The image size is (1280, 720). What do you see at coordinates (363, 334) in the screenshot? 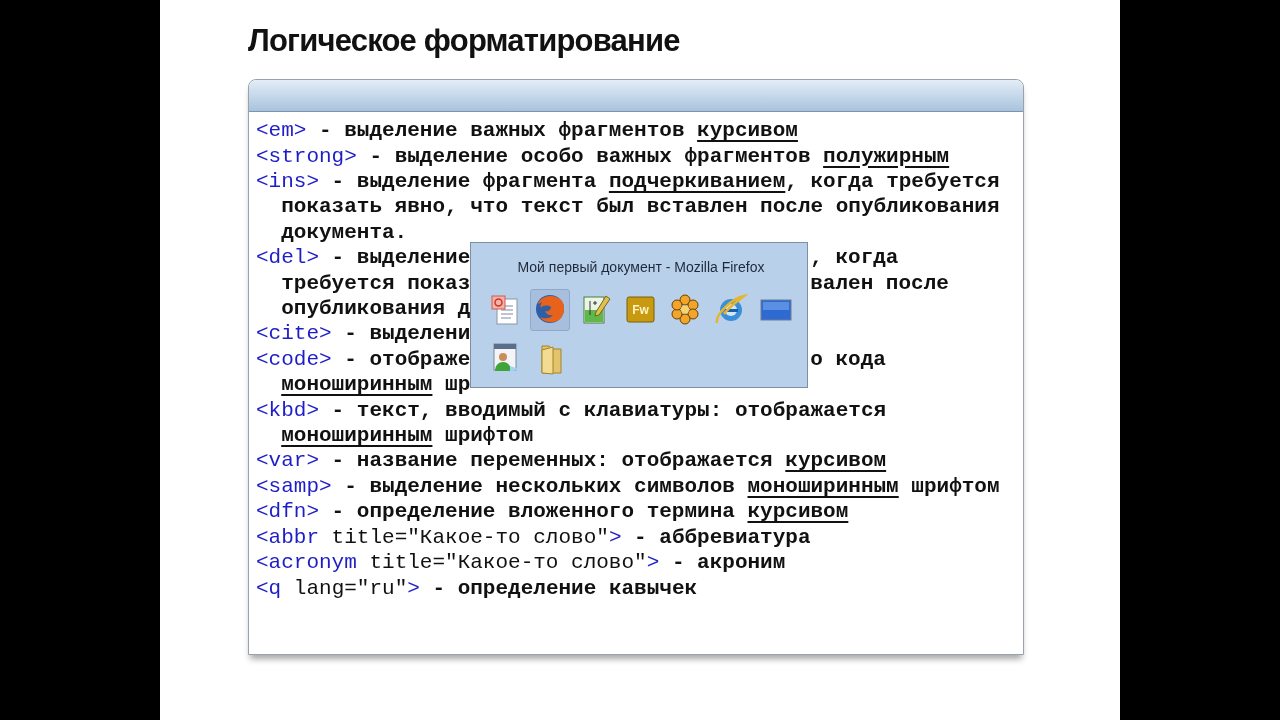
I see `definition-line: <cite> - выделени` at bounding box center [363, 334].